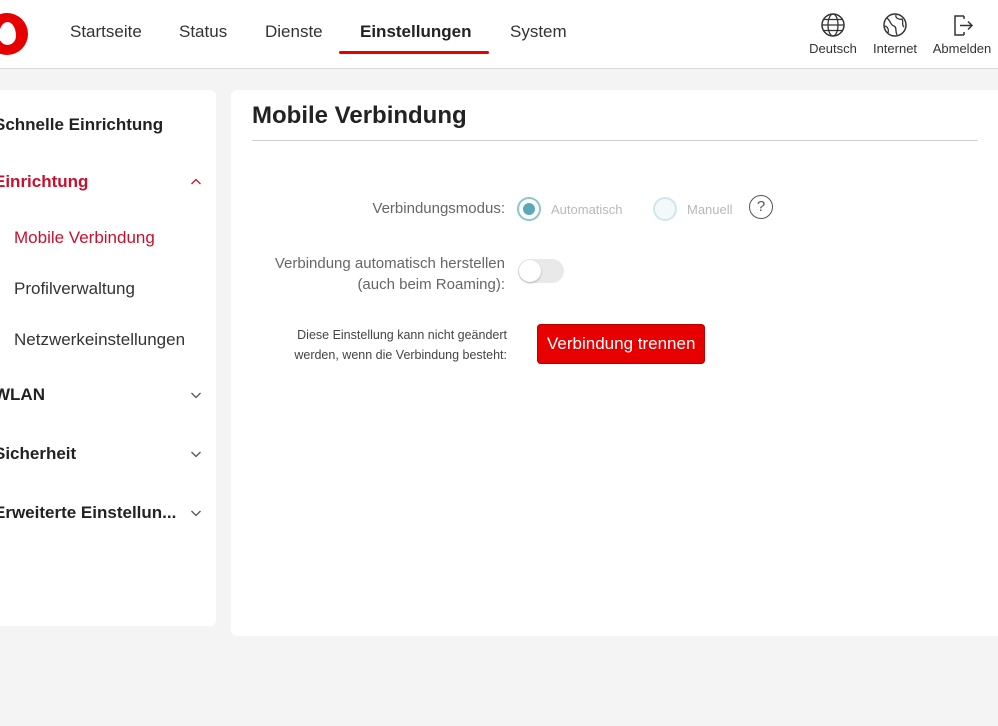 The width and height of the screenshot is (998, 726). What do you see at coordinates (400, 355) in the screenshot?
I see `disconnect-note-line-2: werden, wenn die Verbindung besteht:` at bounding box center [400, 355].